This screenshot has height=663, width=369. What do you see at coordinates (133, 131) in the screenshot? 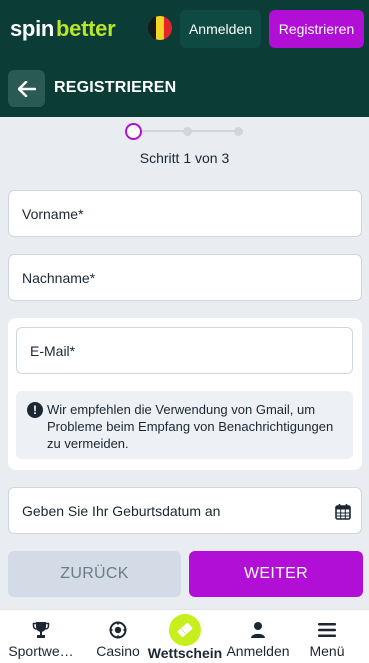
I see `step-1-indicator` at bounding box center [133, 131].